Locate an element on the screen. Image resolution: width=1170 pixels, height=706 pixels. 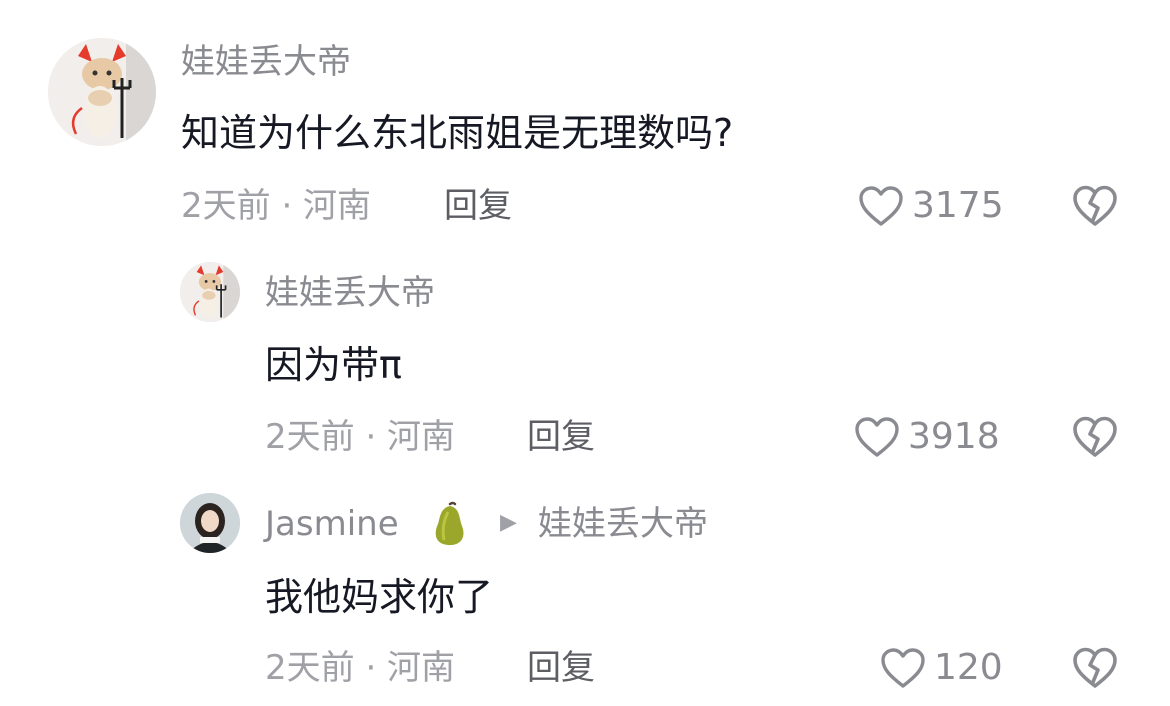
like-count: 3175 is located at coordinates (958, 205).